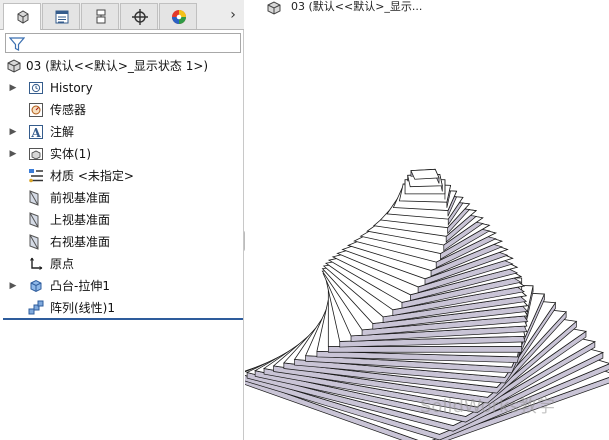  I want to click on tree-item-label: 实体(1), so click(70, 154).